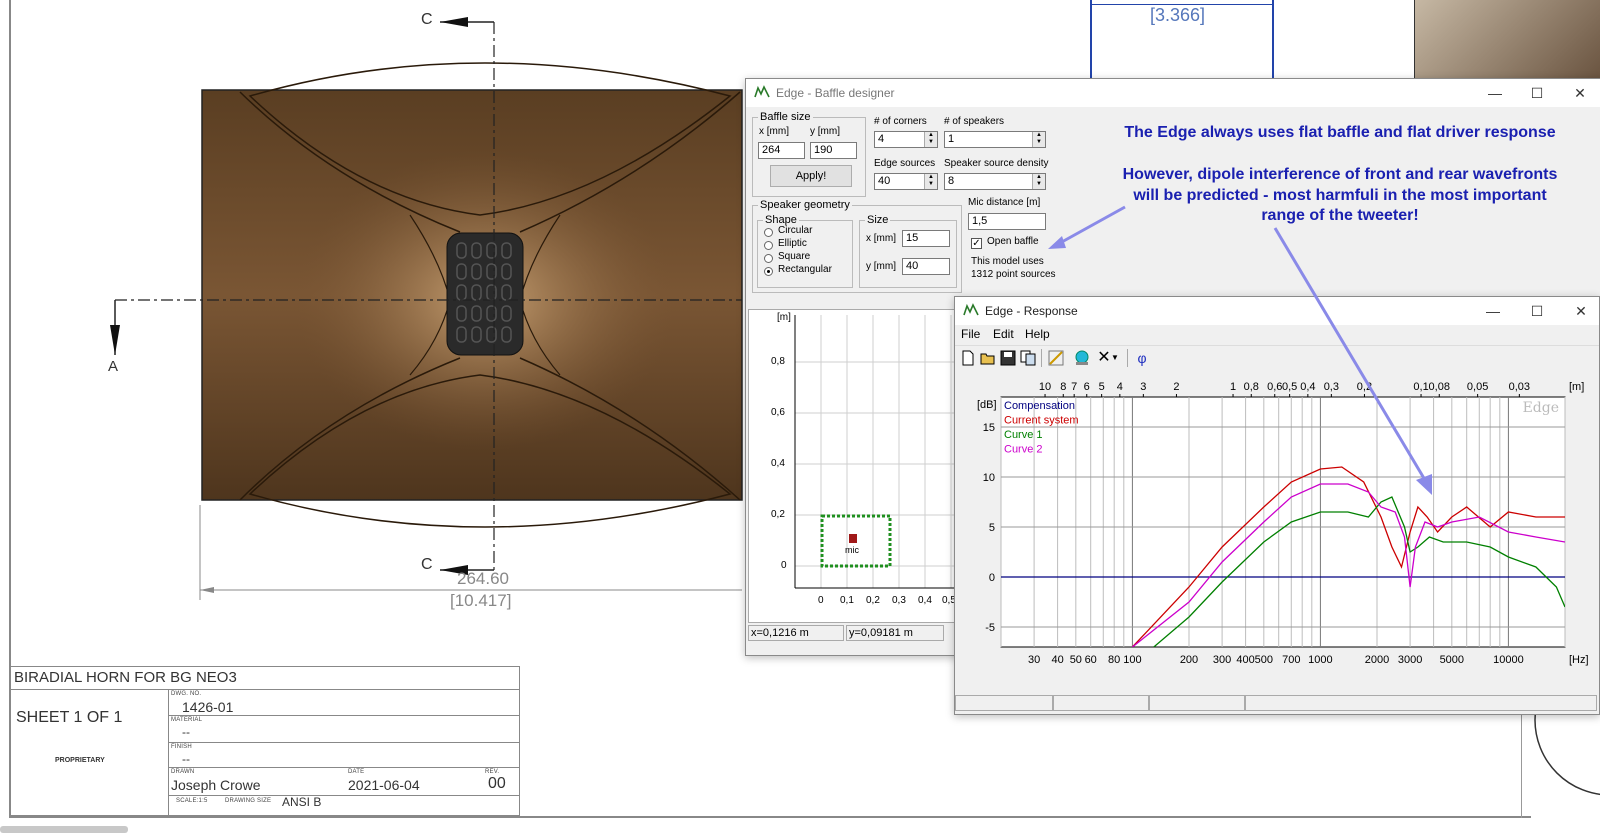 This screenshot has height=833, width=1600. What do you see at coordinates (825, 131) in the screenshot?
I see `baffle-y-label: y [mm]` at bounding box center [825, 131].